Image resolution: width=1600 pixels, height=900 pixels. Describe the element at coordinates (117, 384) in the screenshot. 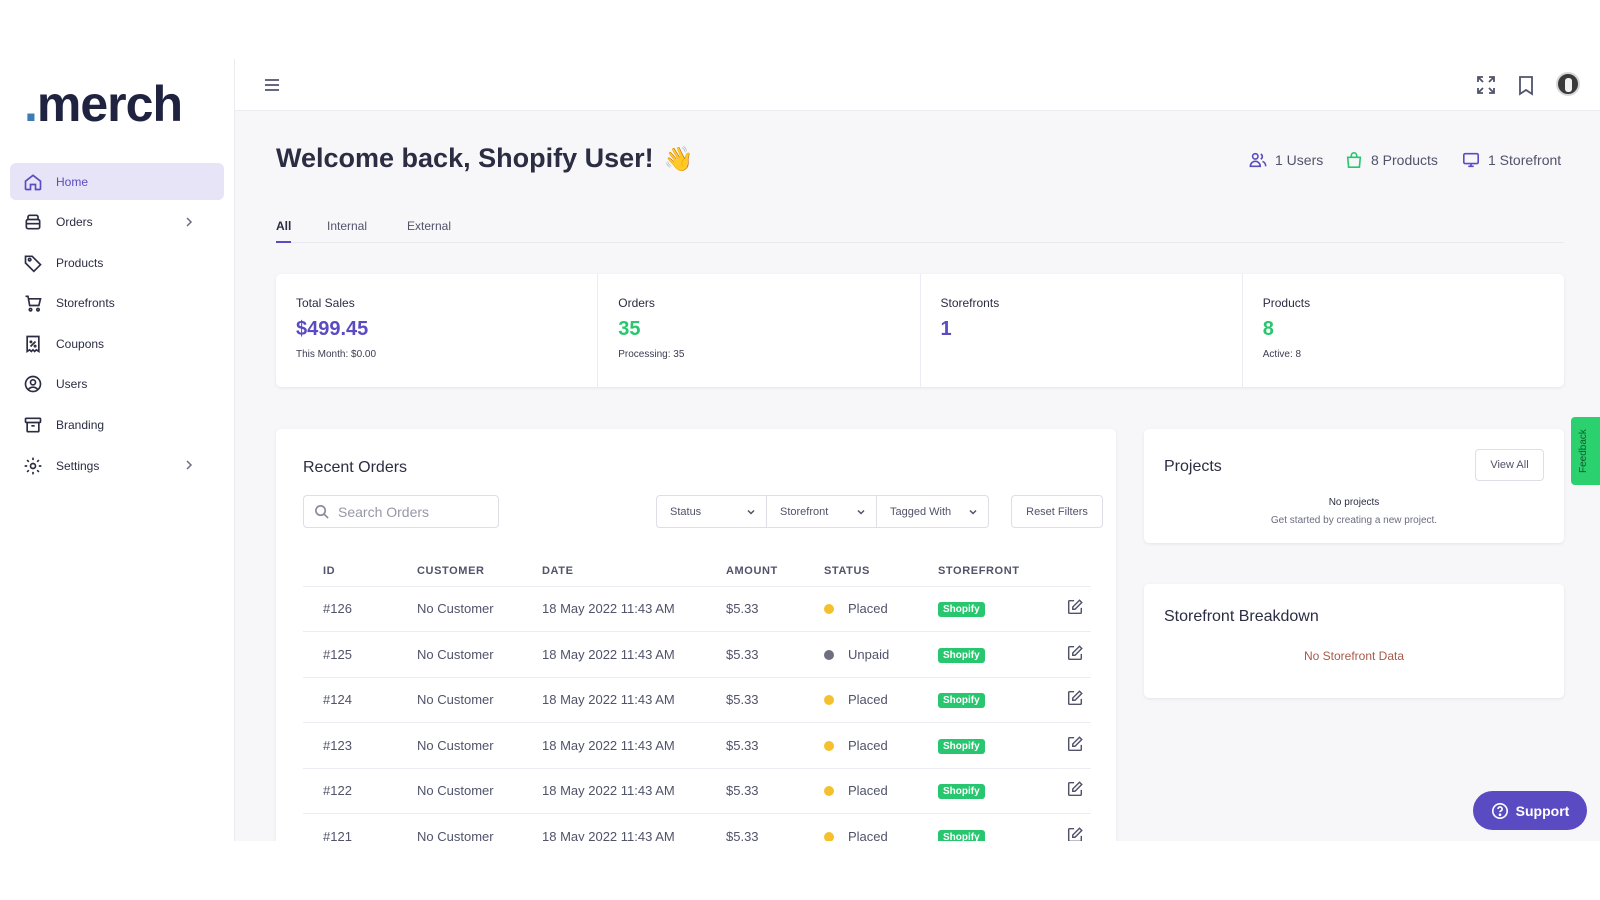

I see `sidebar-item-users: Users` at that location.